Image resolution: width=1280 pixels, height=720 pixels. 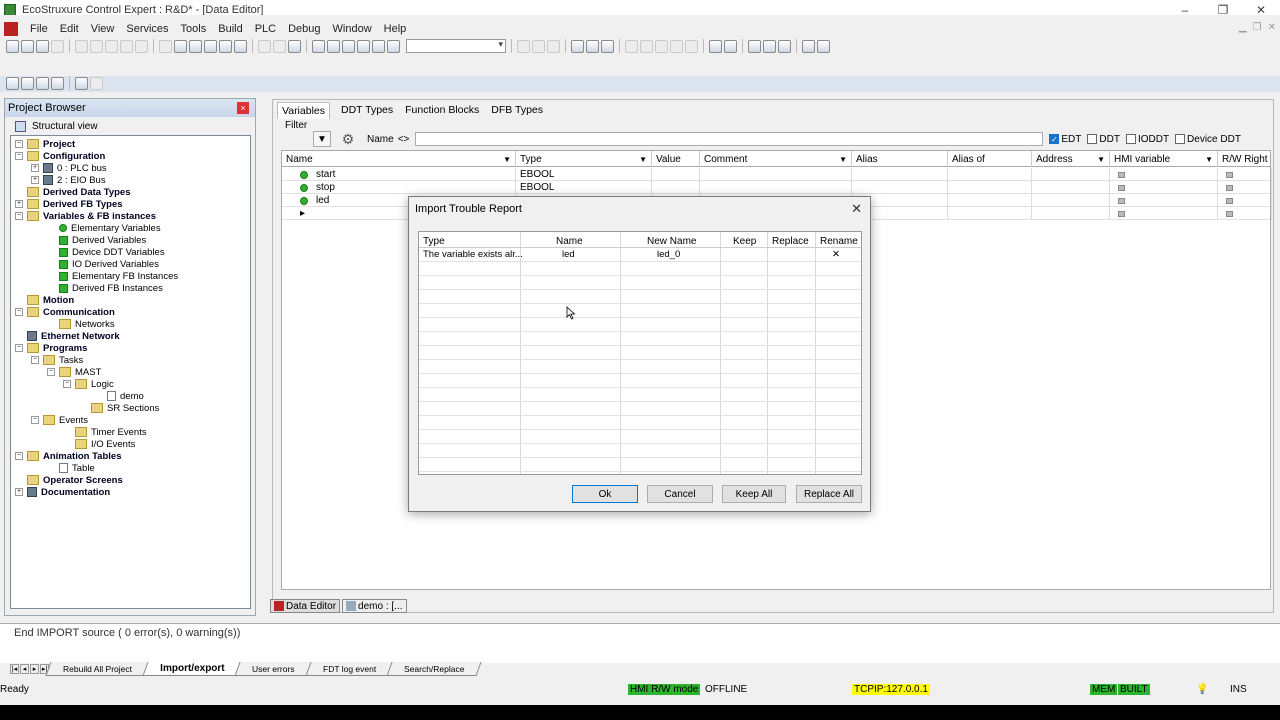 What do you see at coordinates (35, 168) in the screenshot?
I see `expand-icon: +` at bounding box center [35, 168].